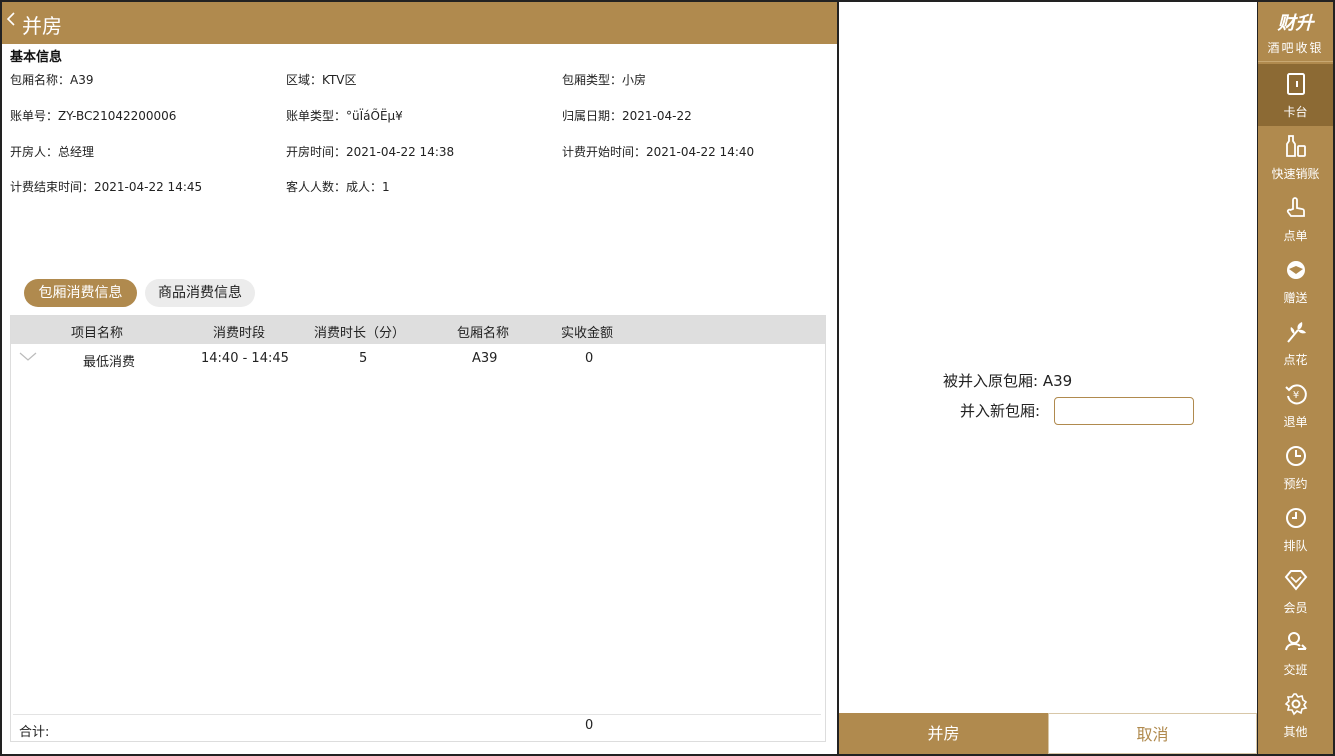 This screenshot has width=1335, height=756. What do you see at coordinates (1296, 84) in the screenshot?
I see `door-icon` at bounding box center [1296, 84].